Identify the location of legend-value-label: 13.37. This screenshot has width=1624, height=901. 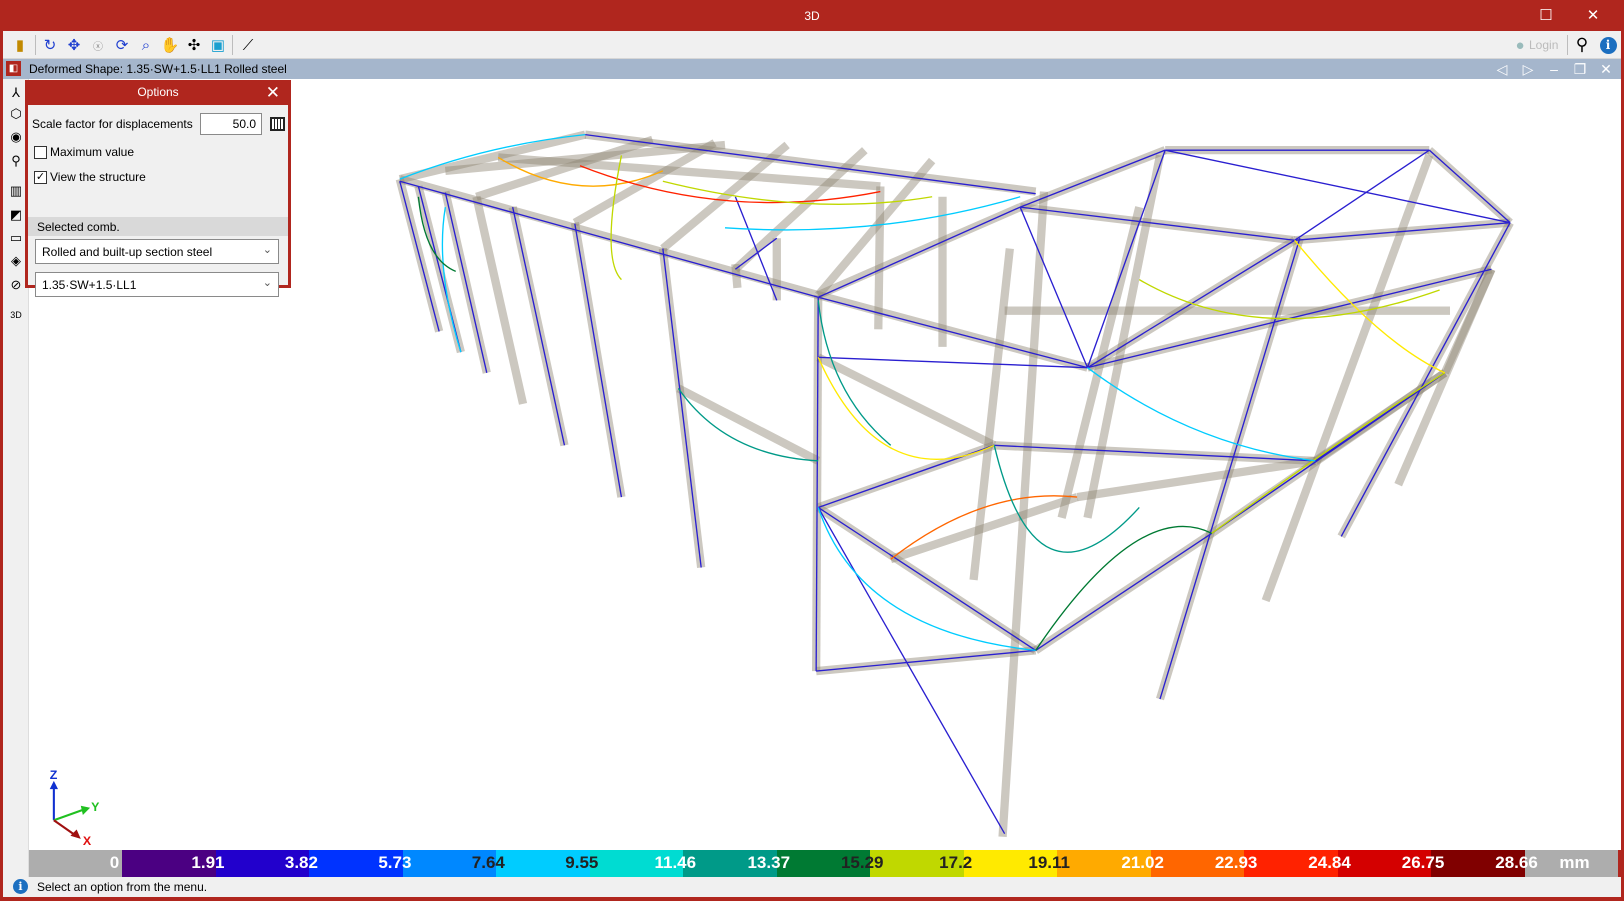
(769, 862).